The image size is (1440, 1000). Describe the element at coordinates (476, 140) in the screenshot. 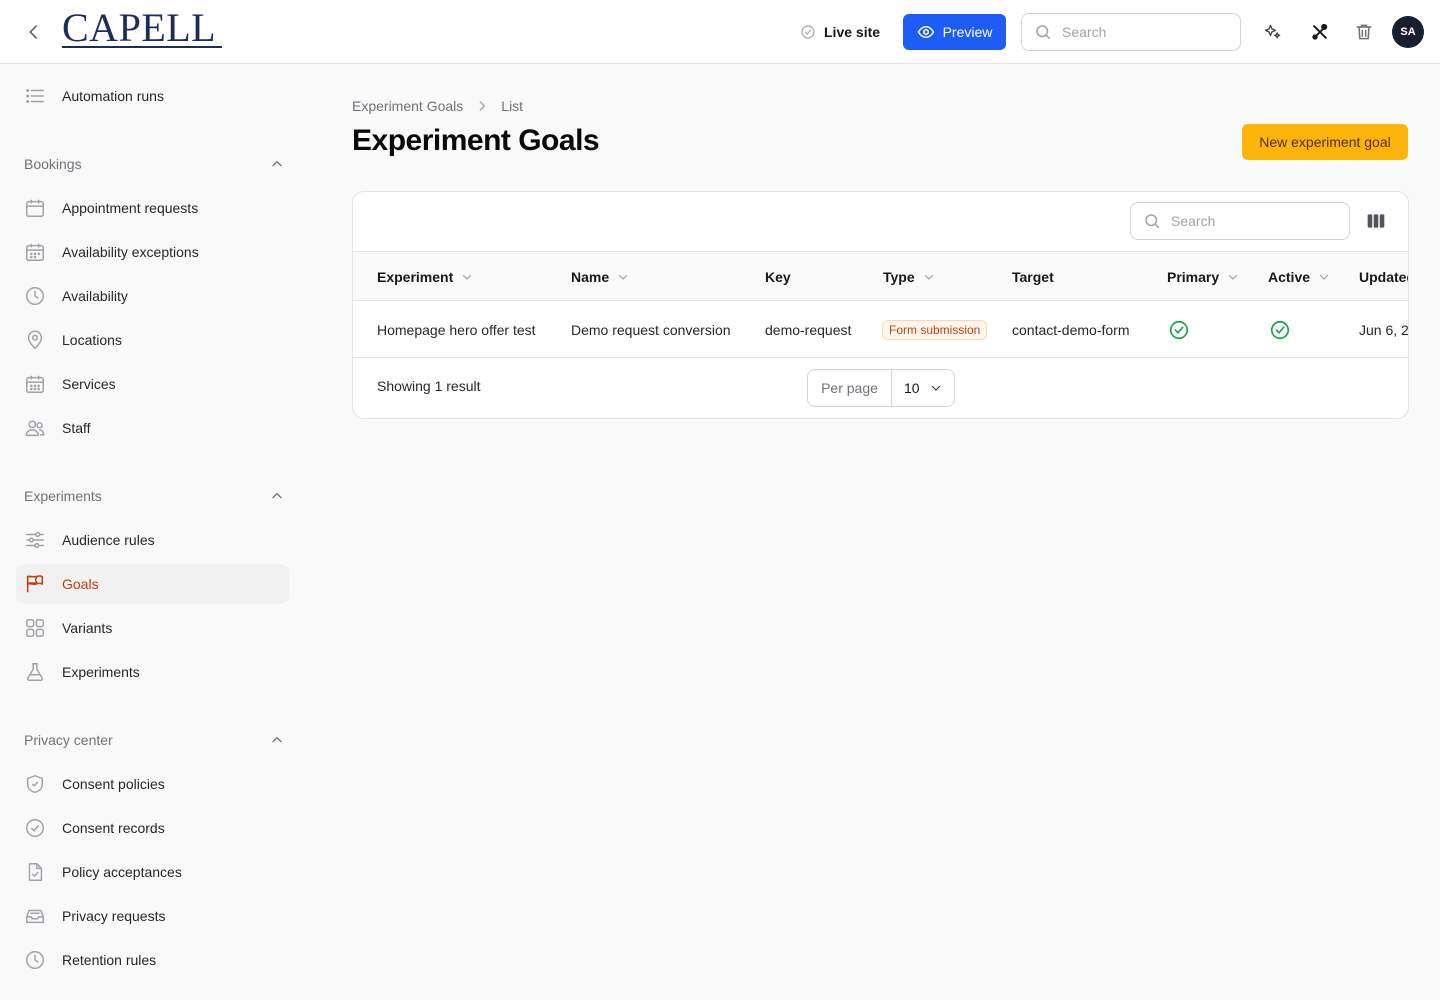

I see `page-title: Experiment Goals` at that location.